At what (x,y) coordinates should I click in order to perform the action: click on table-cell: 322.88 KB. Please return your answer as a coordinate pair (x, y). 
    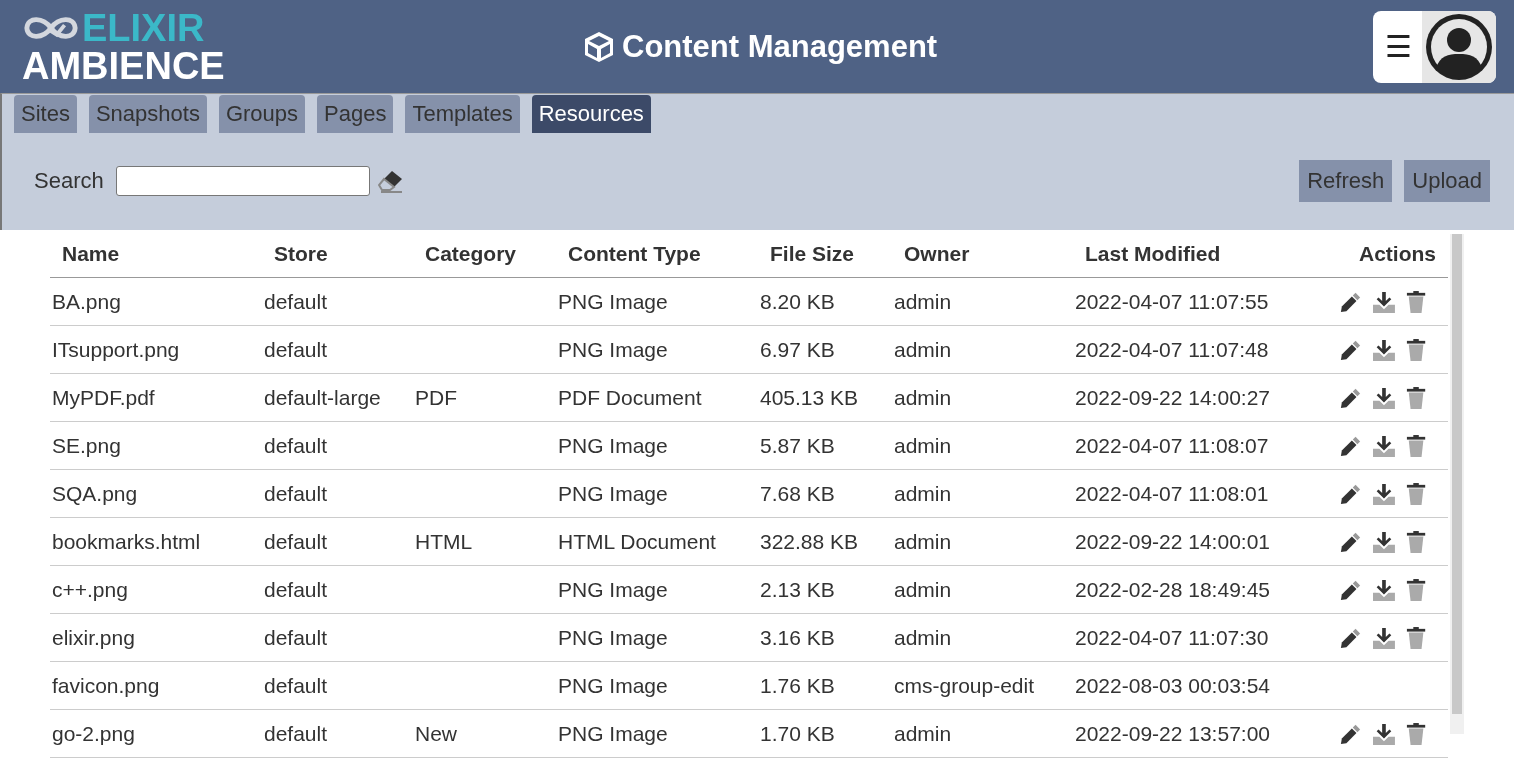
    Looking at the image, I should click on (809, 541).